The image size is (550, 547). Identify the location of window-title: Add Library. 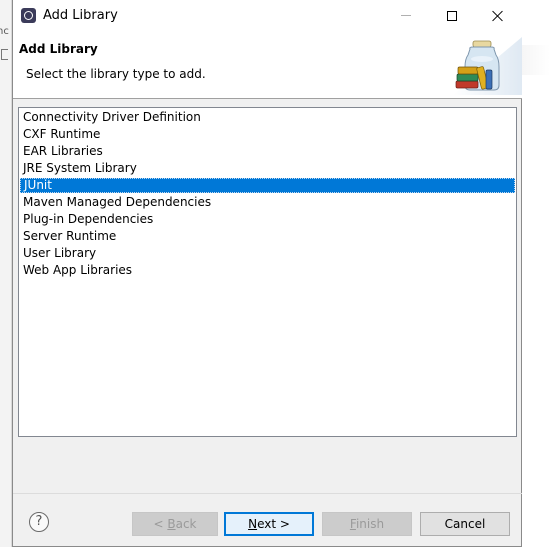
(80, 15).